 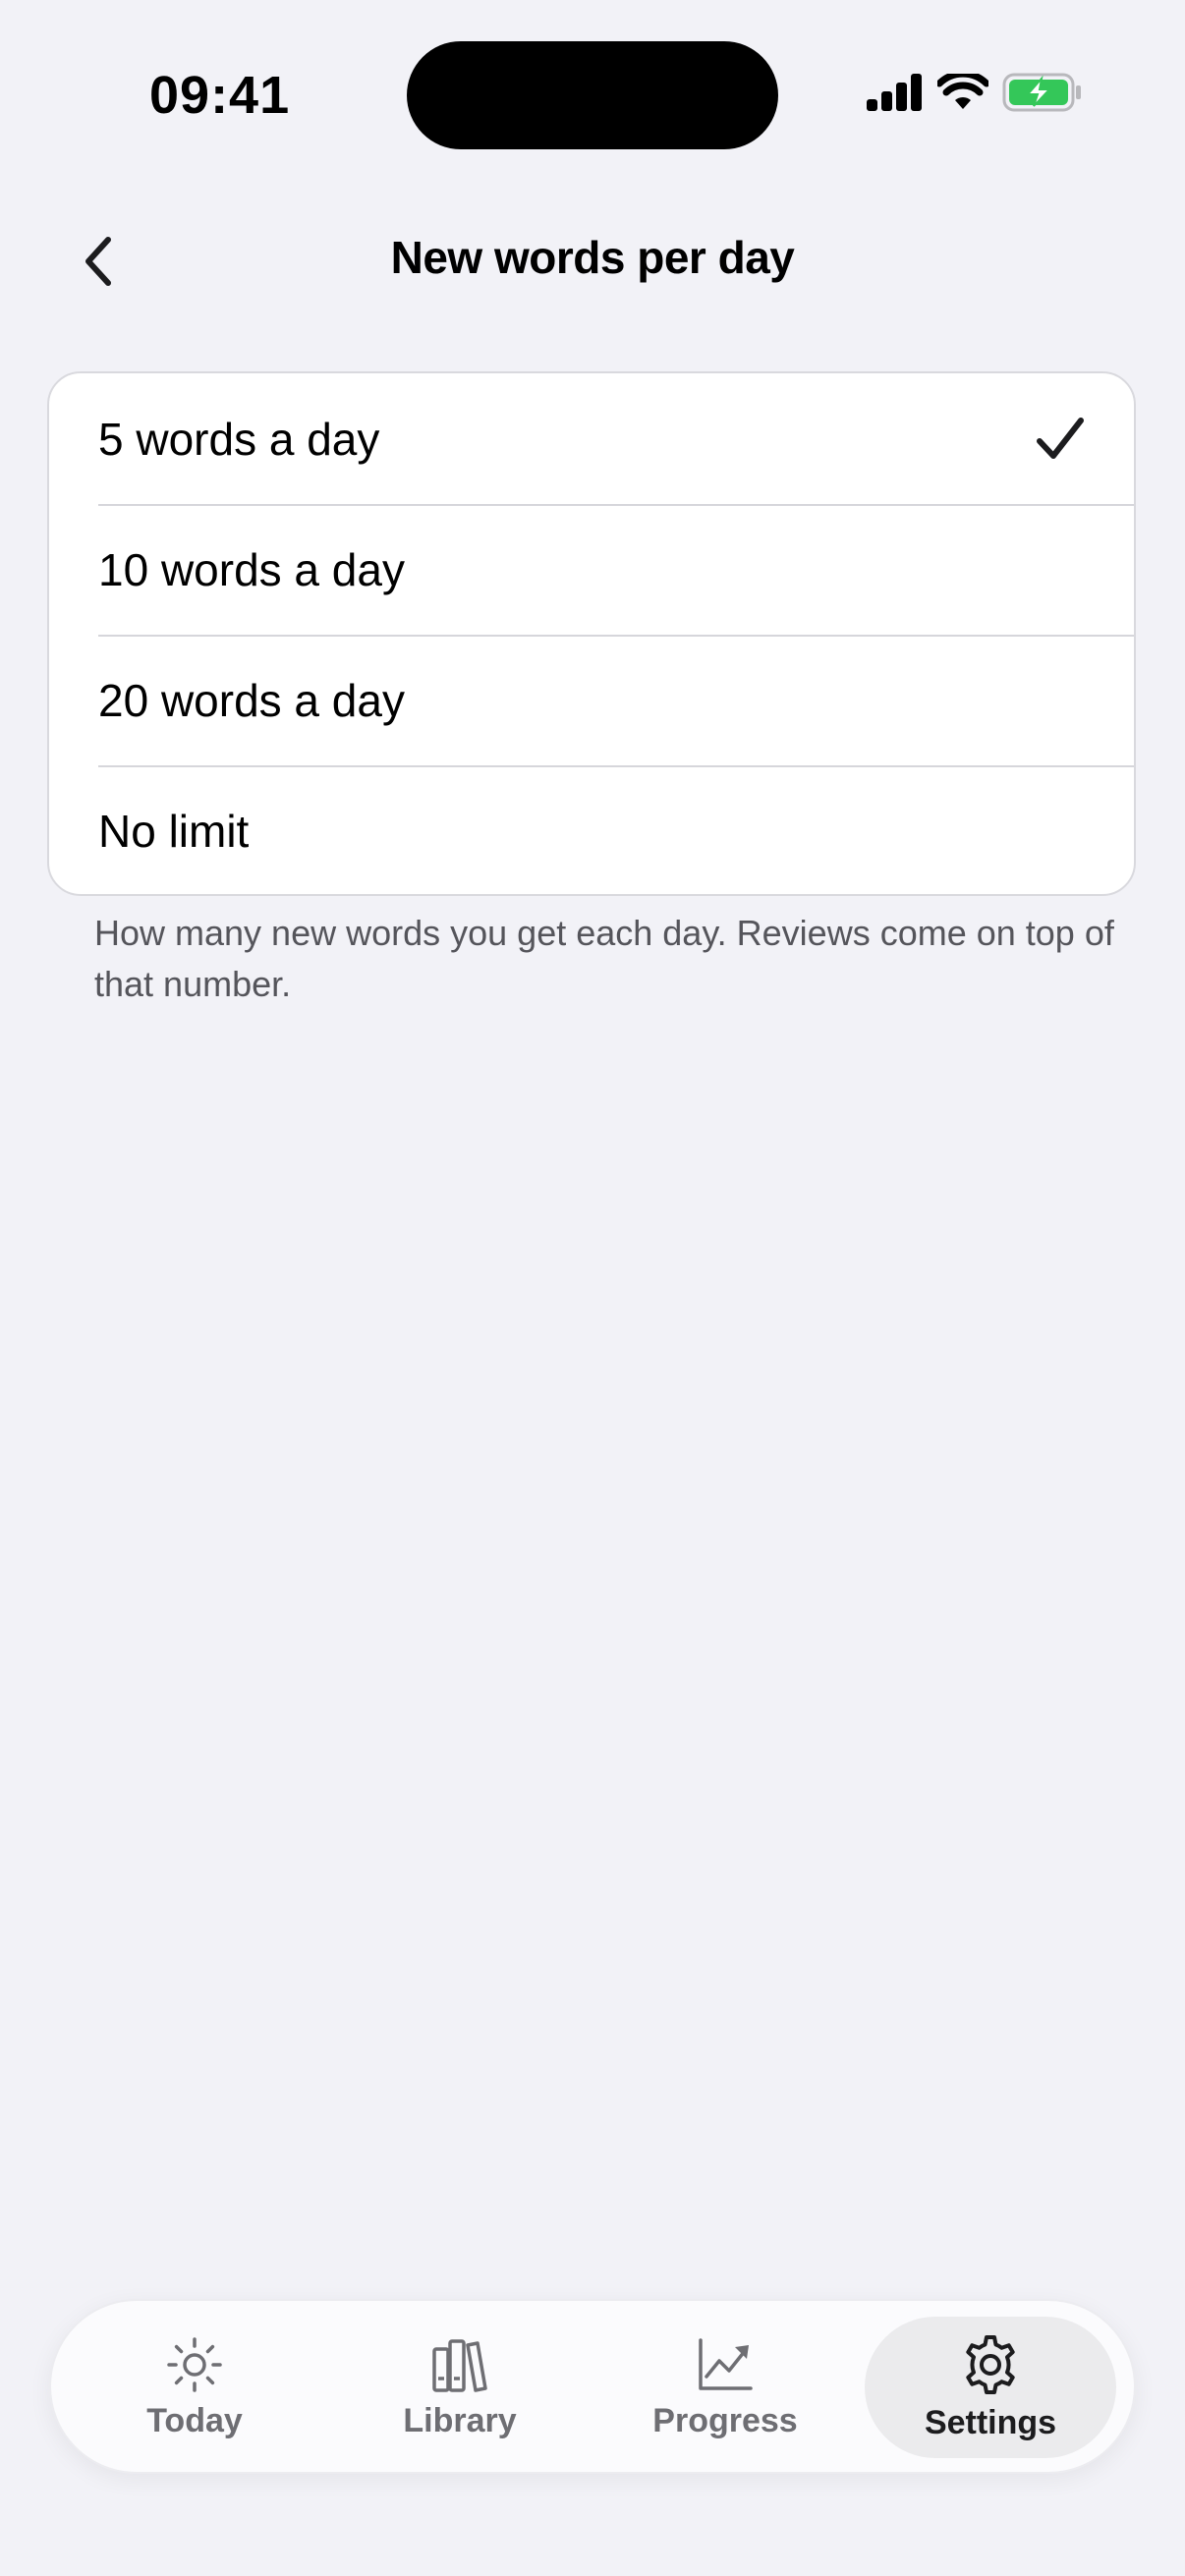 What do you see at coordinates (1061, 438) in the screenshot?
I see `checkmark-icon` at bounding box center [1061, 438].